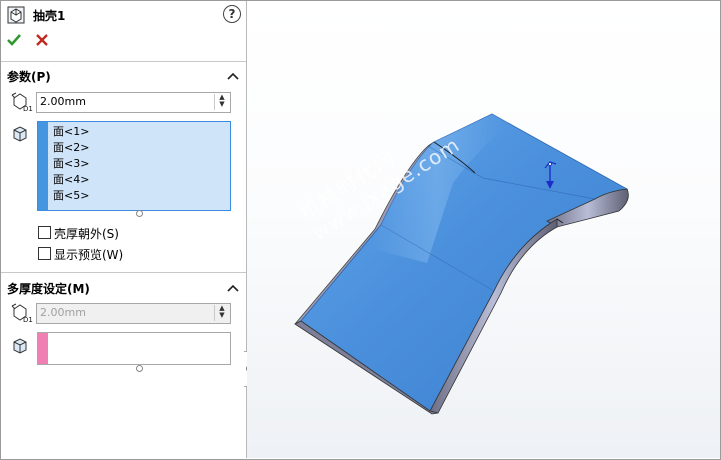 The width and height of the screenshot is (721, 460). I want to click on show-preview-label: 显示预览(W), so click(89, 255).